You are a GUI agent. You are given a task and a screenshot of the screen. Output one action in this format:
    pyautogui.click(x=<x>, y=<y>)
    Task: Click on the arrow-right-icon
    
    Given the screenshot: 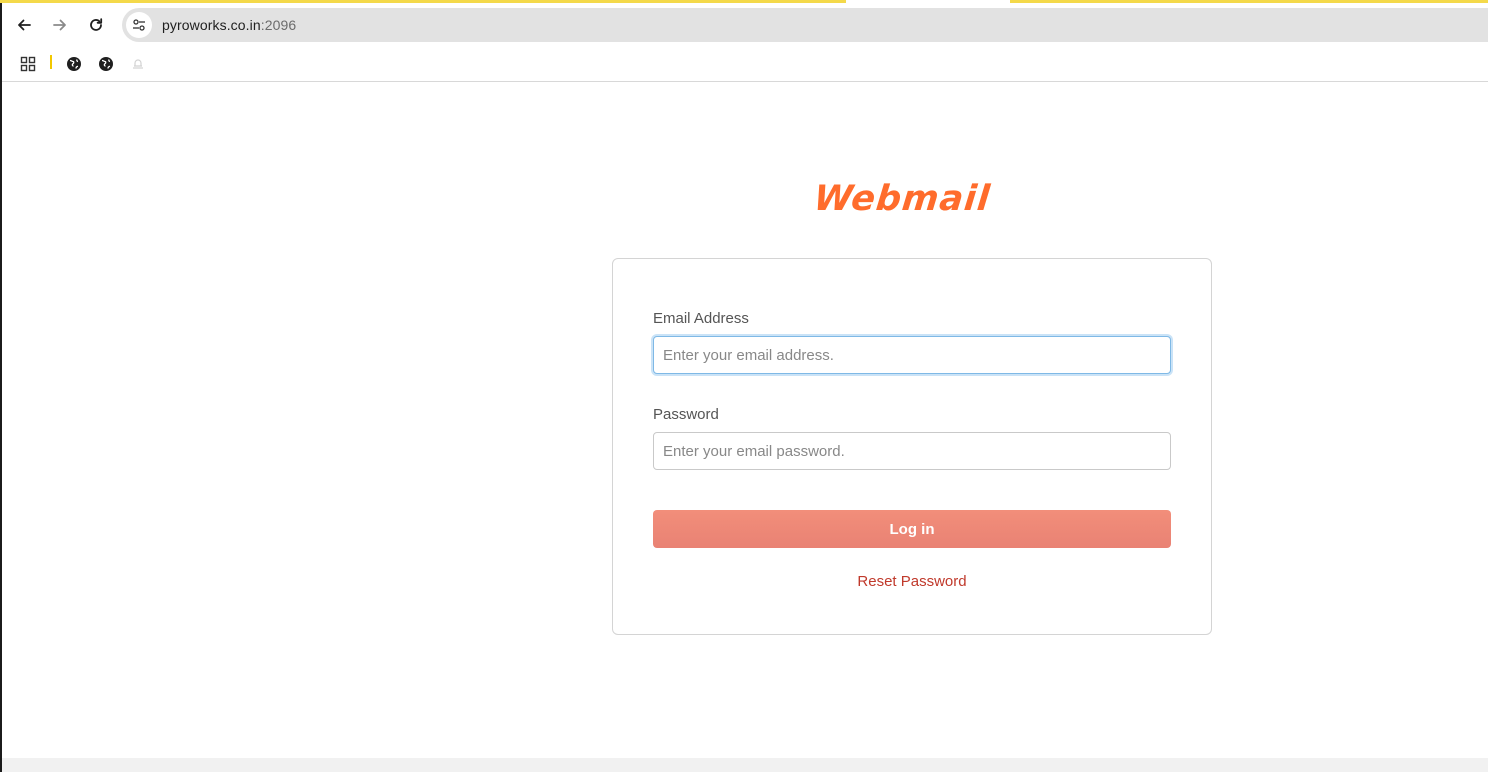 What is the action you would take?
    pyautogui.click(x=59, y=25)
    